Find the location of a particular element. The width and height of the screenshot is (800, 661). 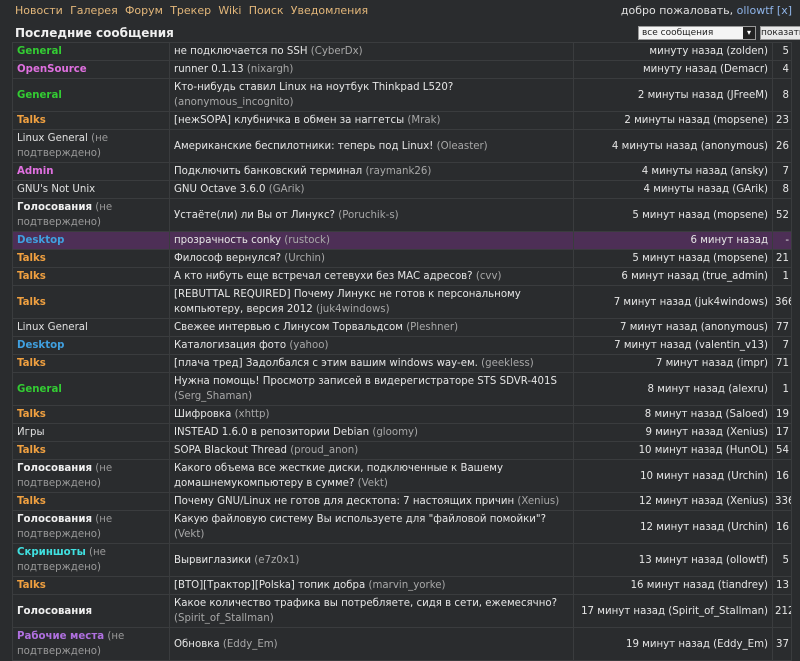

last-post-cell: 19 минут назад (Eddy_Em) is located at coordinates (673, 644).